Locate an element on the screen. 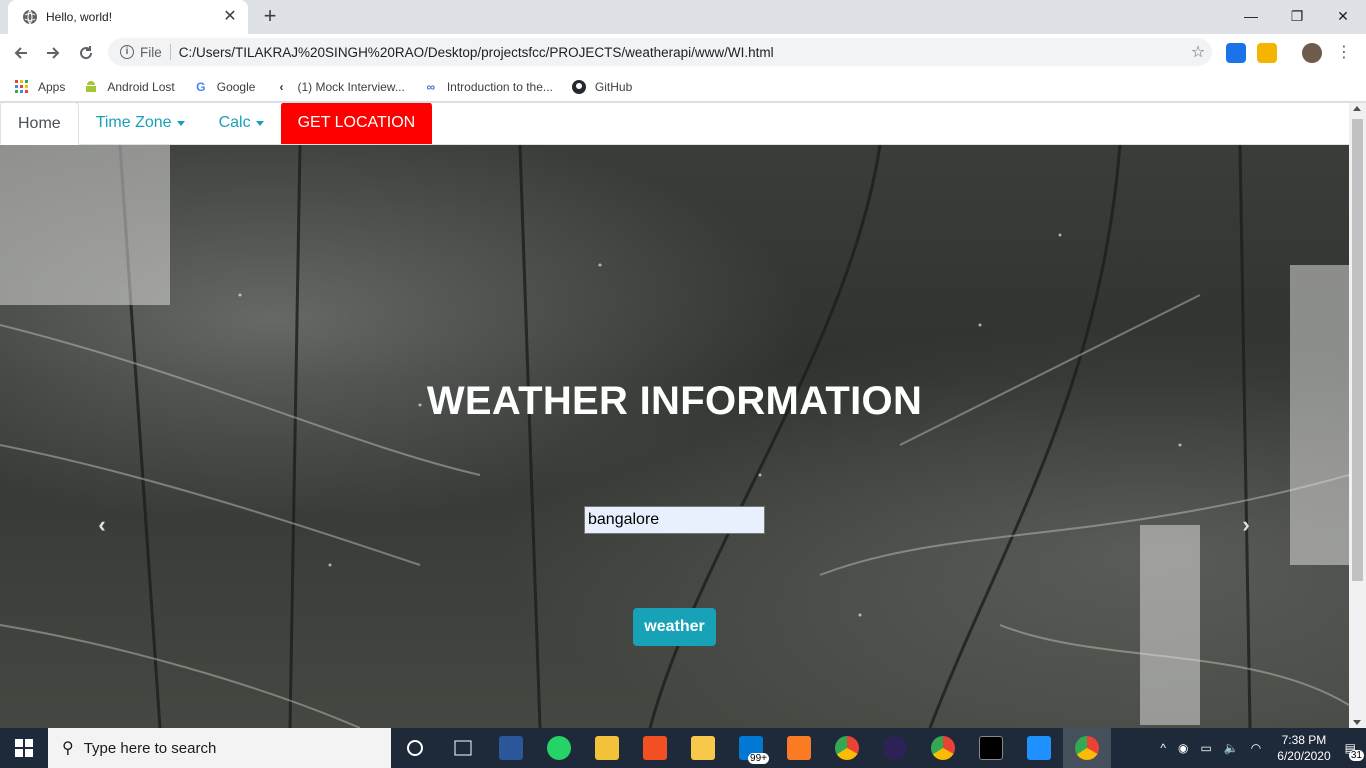  scroll-down-icon is located at coordinates (1357, 722).